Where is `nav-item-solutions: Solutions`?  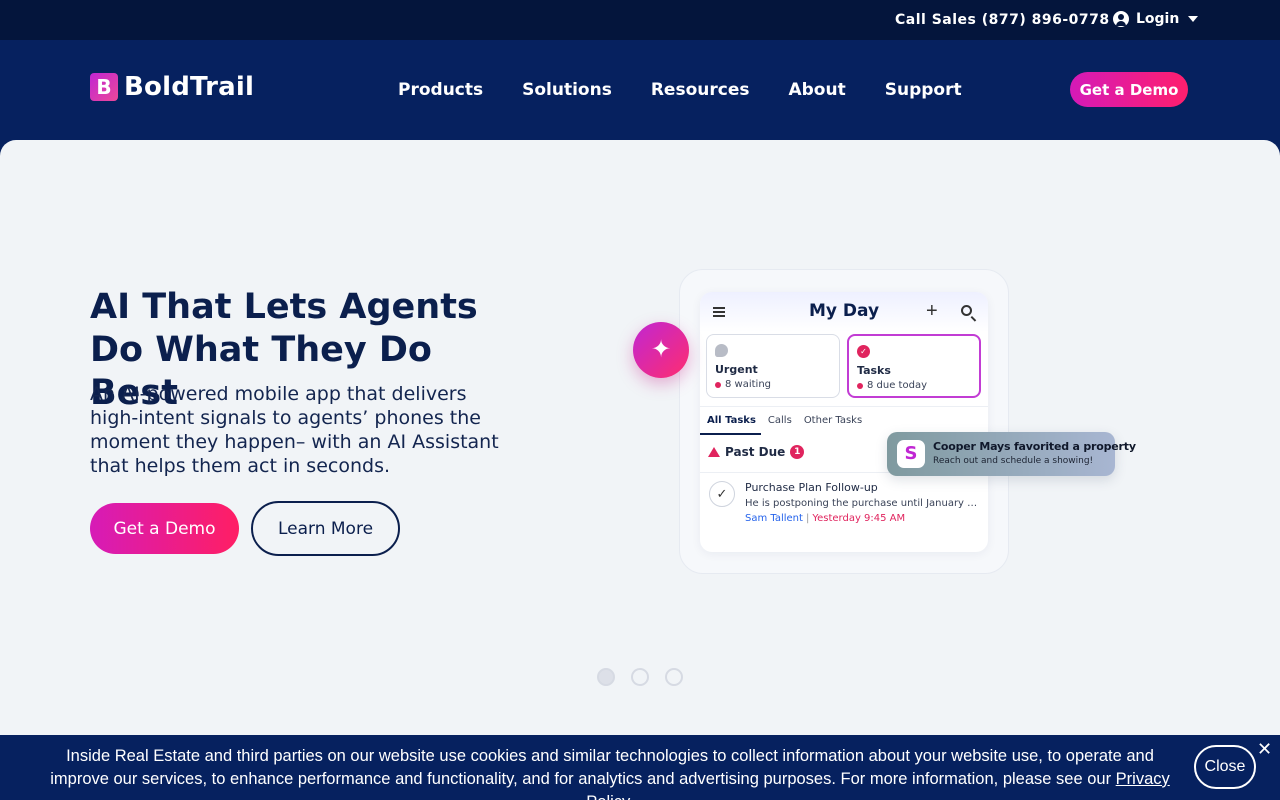 nav-item-solutions: Solutions is located at coordinates (567, 90).